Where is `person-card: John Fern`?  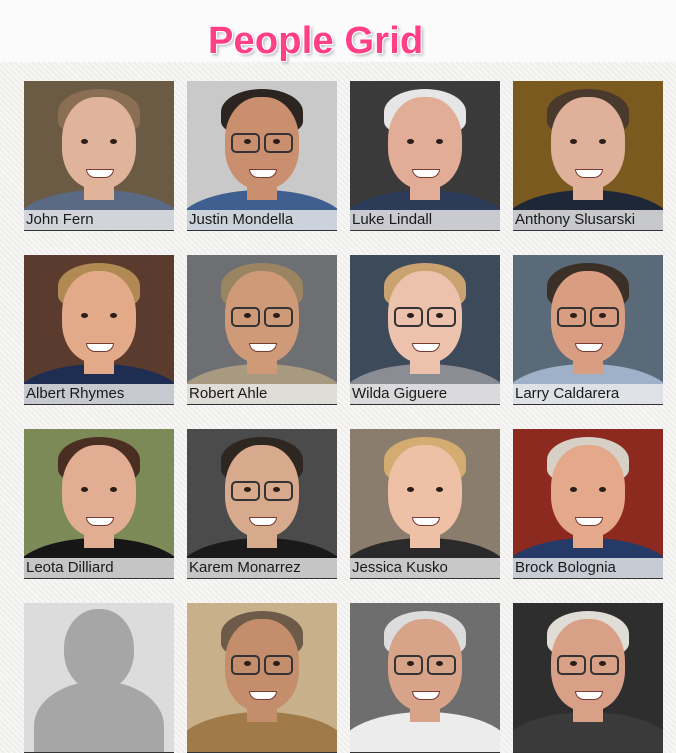
person-card: John Fern is located at coordinates (99, 156).